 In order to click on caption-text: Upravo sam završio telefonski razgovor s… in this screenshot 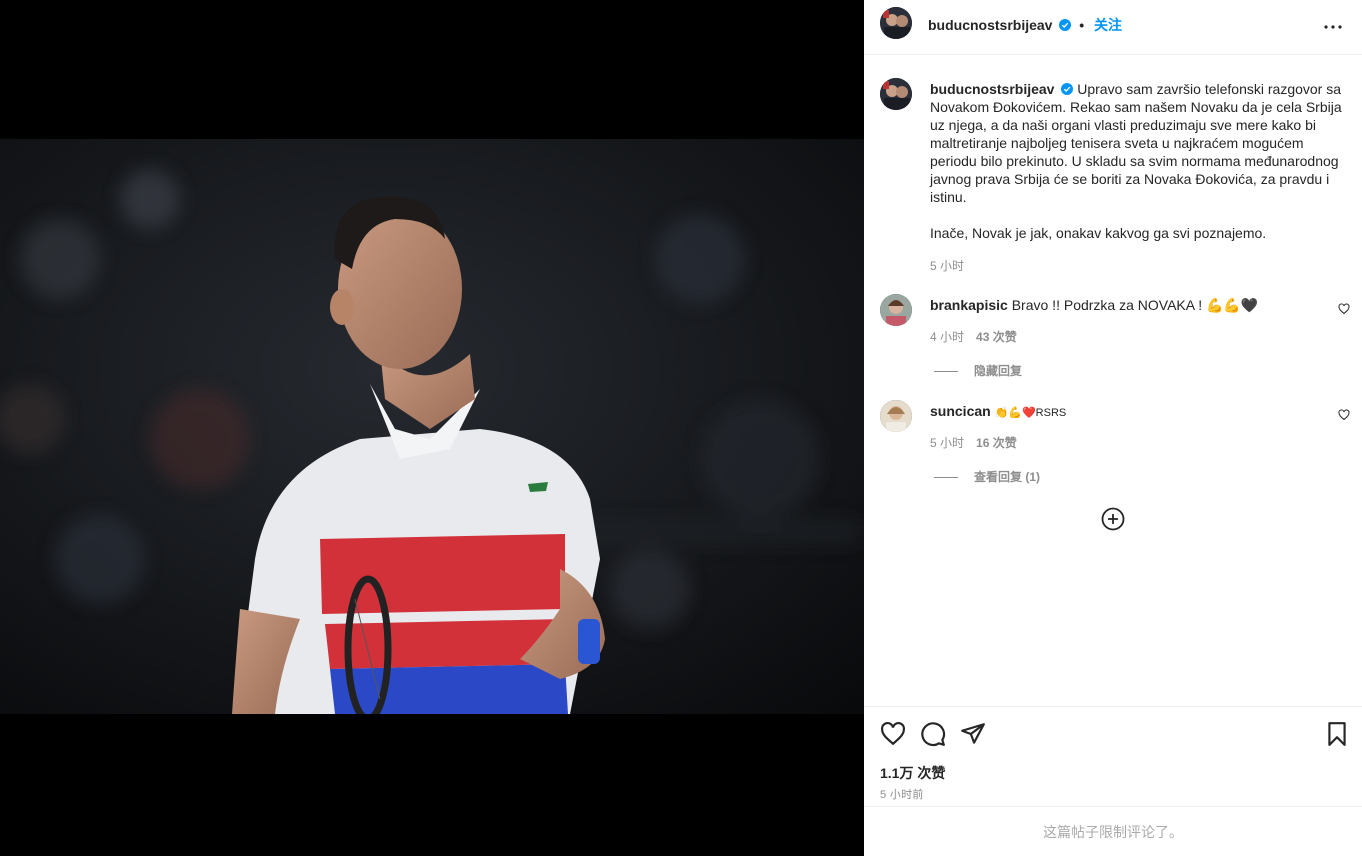, I will do `click(1136, 143)`.